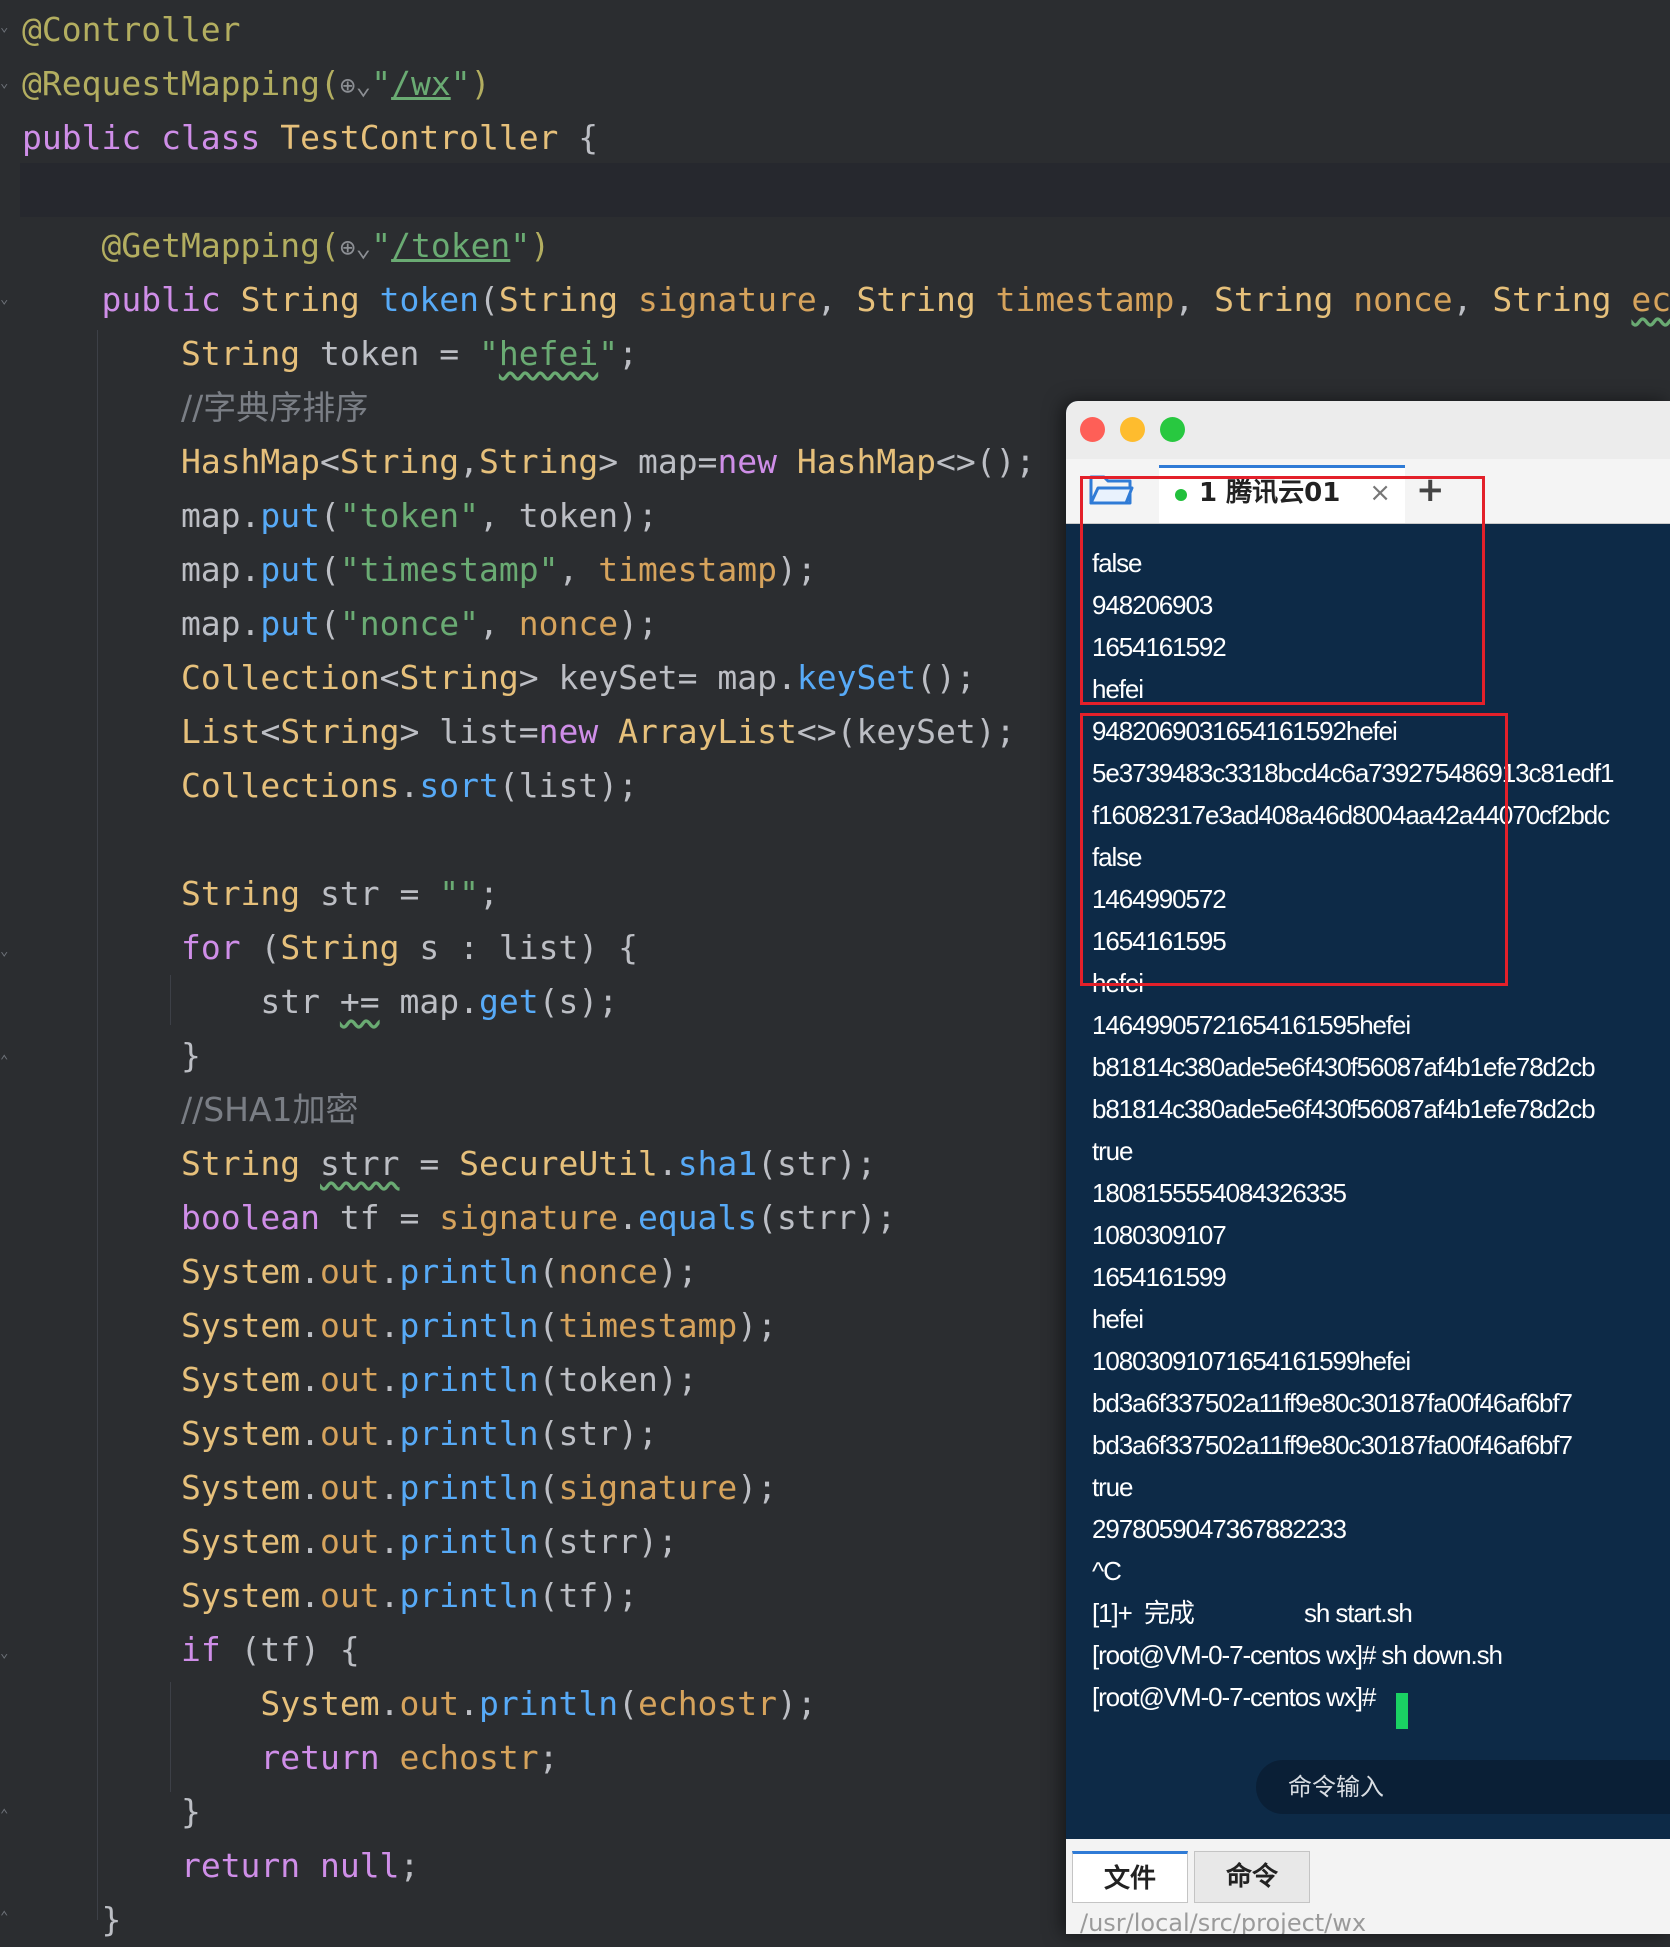  I want to click on code-line: System.out.println(str);, so click(340, 1434).